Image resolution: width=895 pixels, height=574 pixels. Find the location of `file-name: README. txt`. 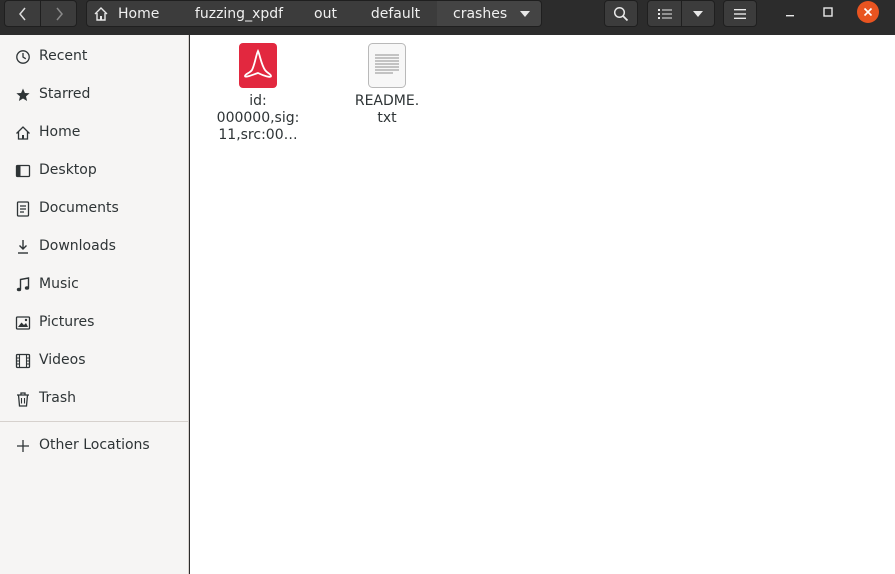

file-name: README. txt is located at coordinates (387, 110).